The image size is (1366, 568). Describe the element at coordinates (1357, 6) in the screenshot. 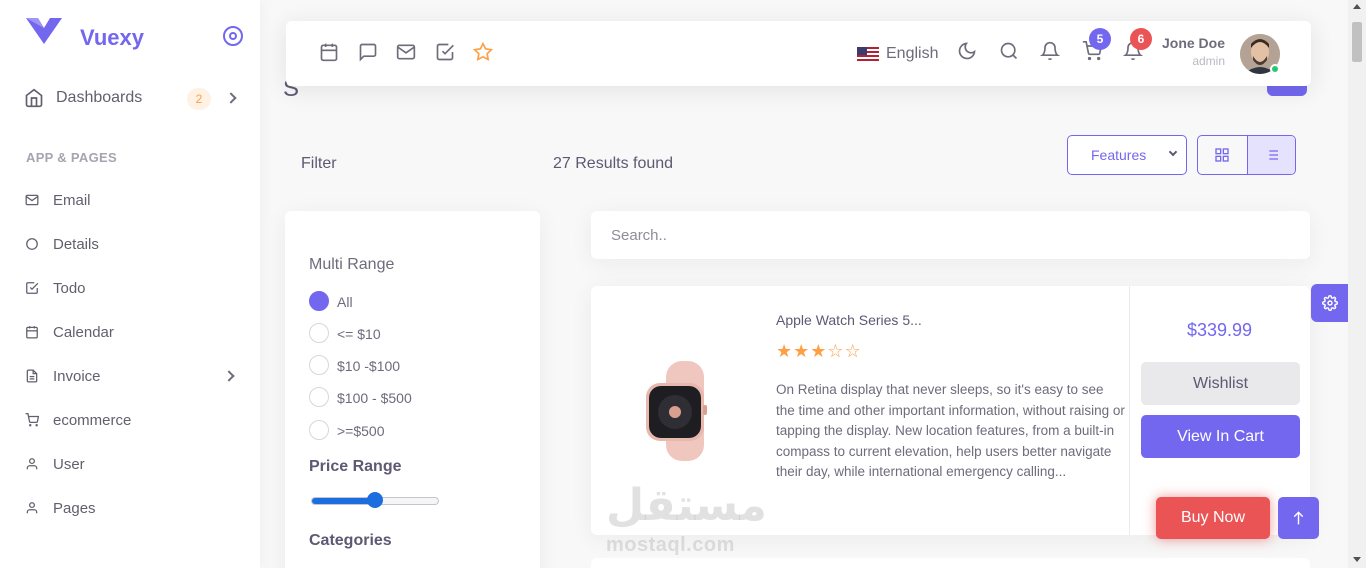

I see `scroll-up-arrow-icon` at that location.